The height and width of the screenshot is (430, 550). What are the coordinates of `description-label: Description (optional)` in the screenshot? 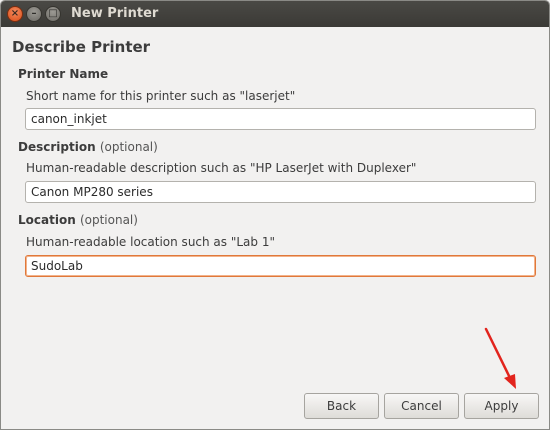 It's located at (88, 147).